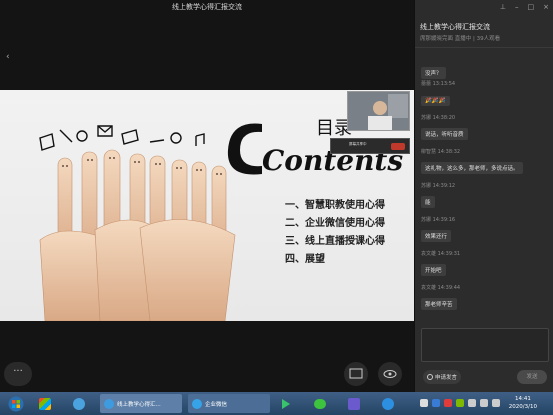 Image resolution: width=553 pixels, height=415 pixels. I want to click on chat-message: 蕾蕾 13:13:54 🎉🎉🎉, so click(438, 93).